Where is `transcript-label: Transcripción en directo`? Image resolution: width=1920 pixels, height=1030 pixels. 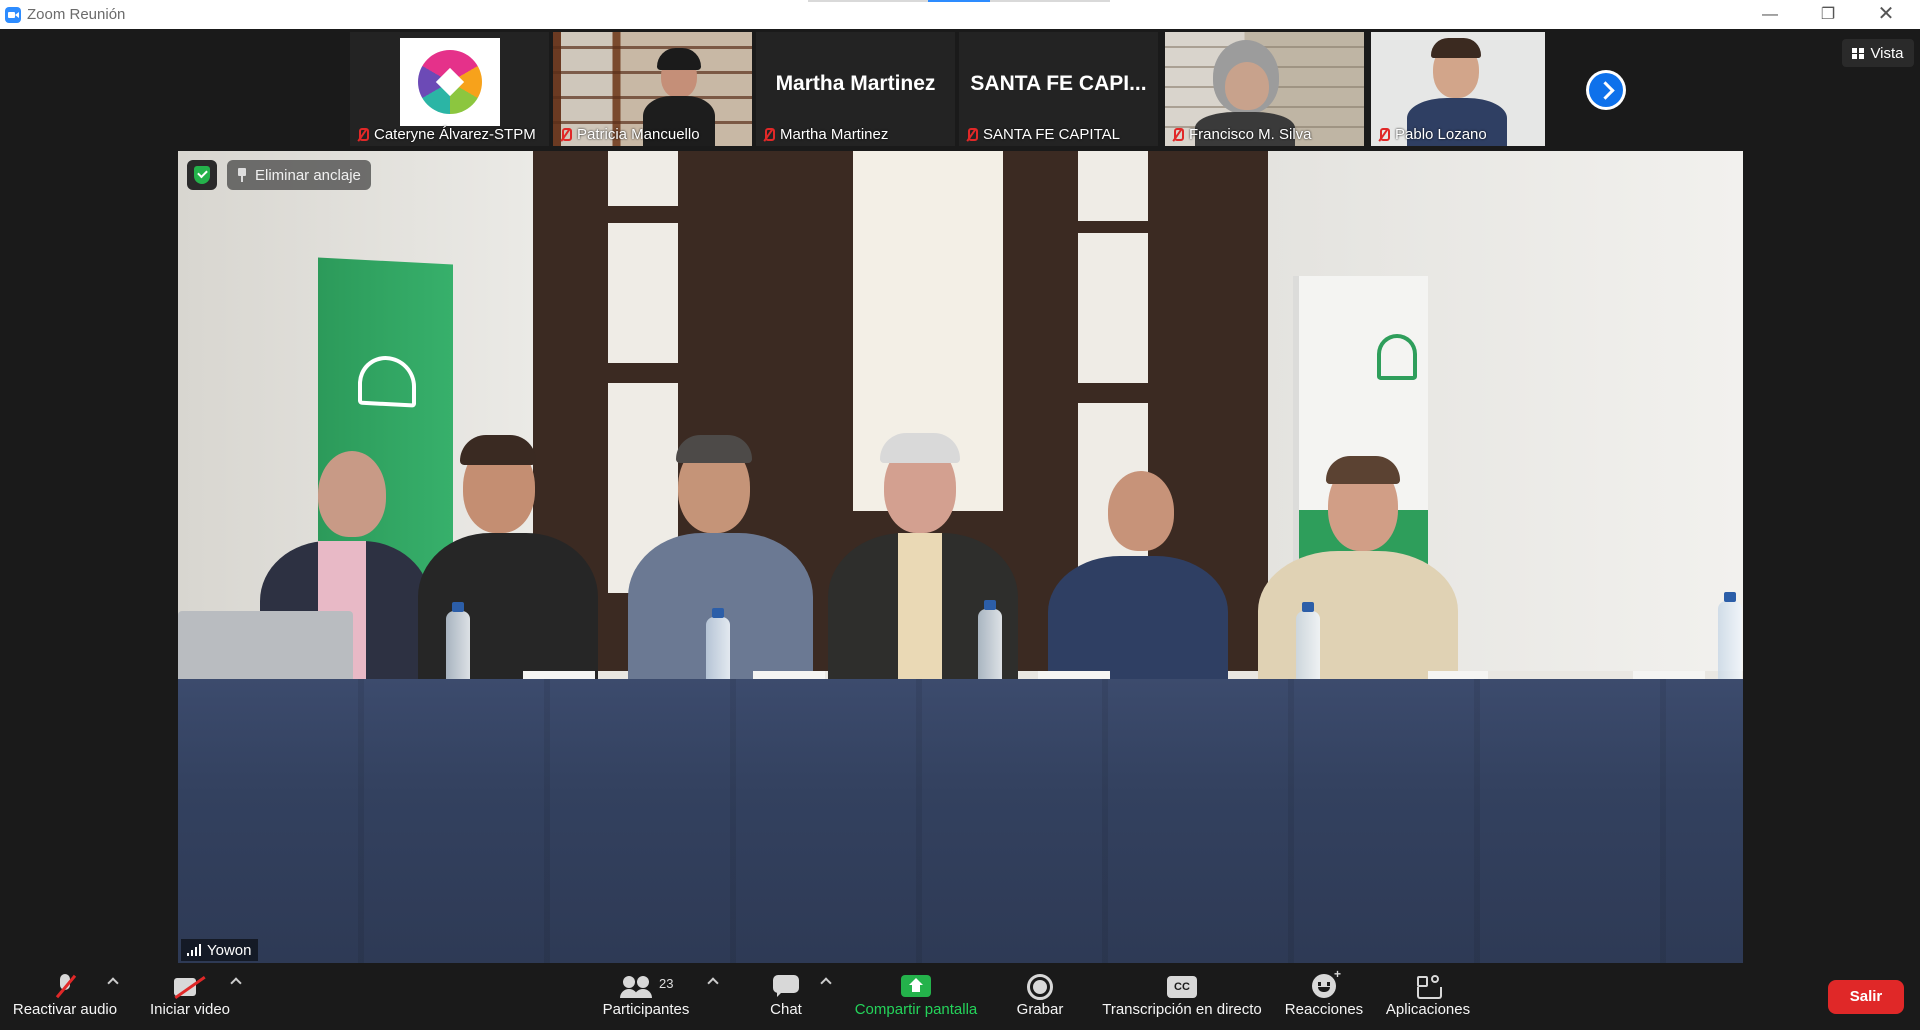 transcript-label: Transcripción en directo is located at coordinates (1182, 1009).